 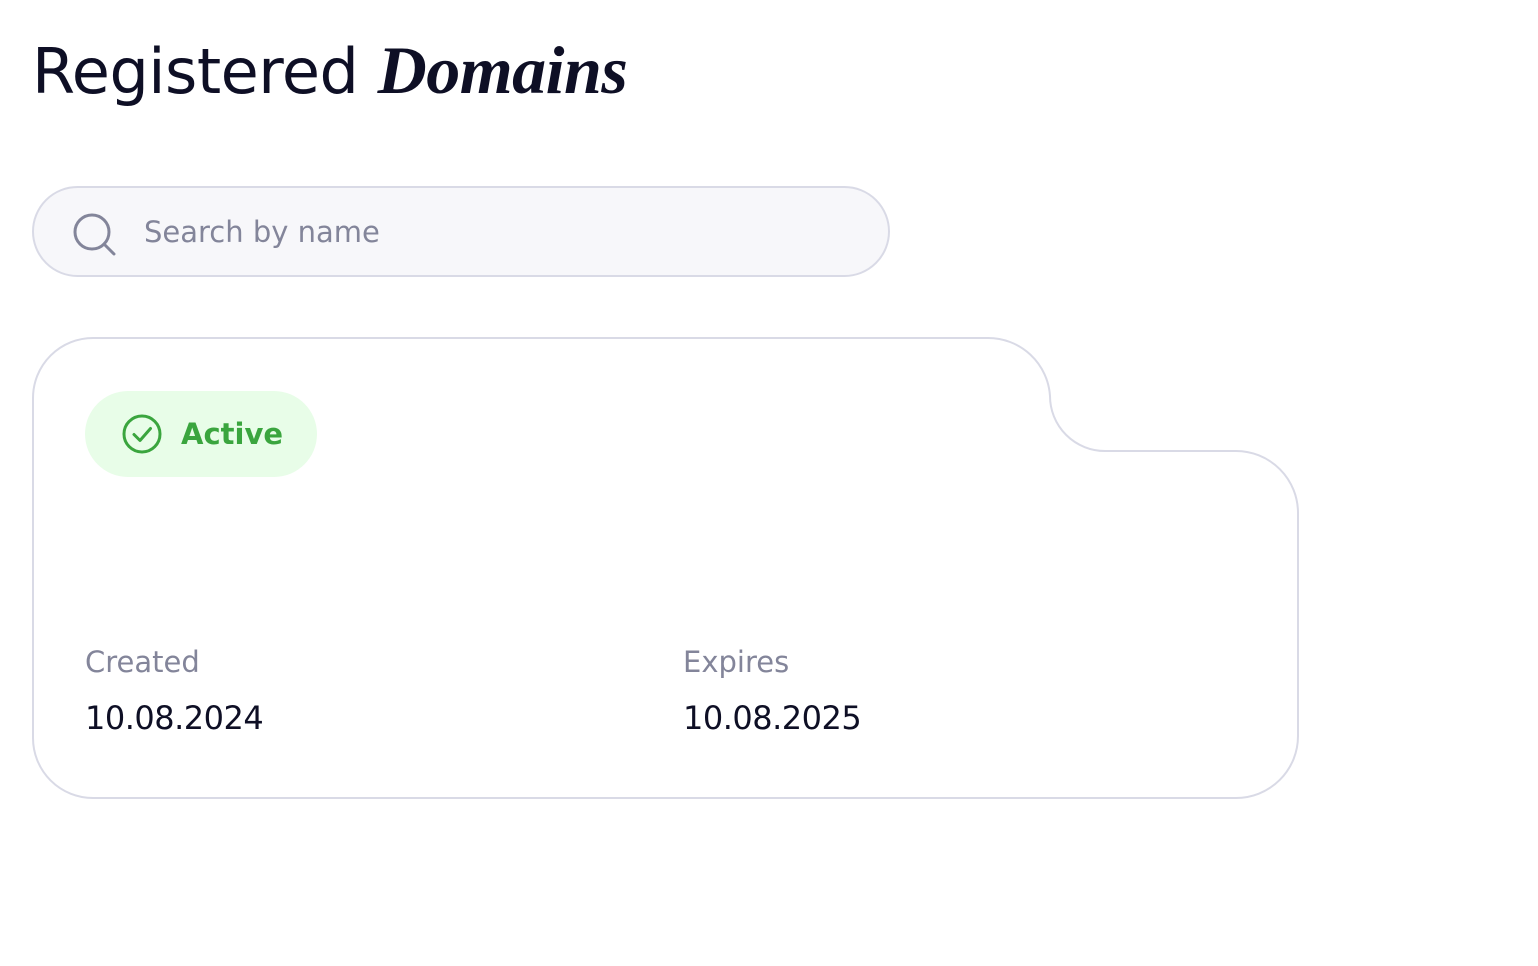 I want to click on status-badge: Active, so click(x=201, y=434).